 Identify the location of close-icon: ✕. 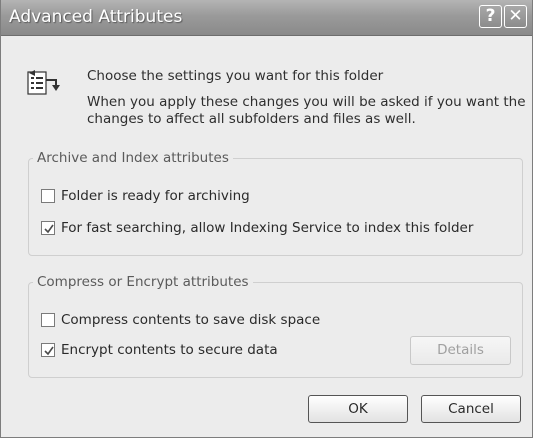
(515, 16).